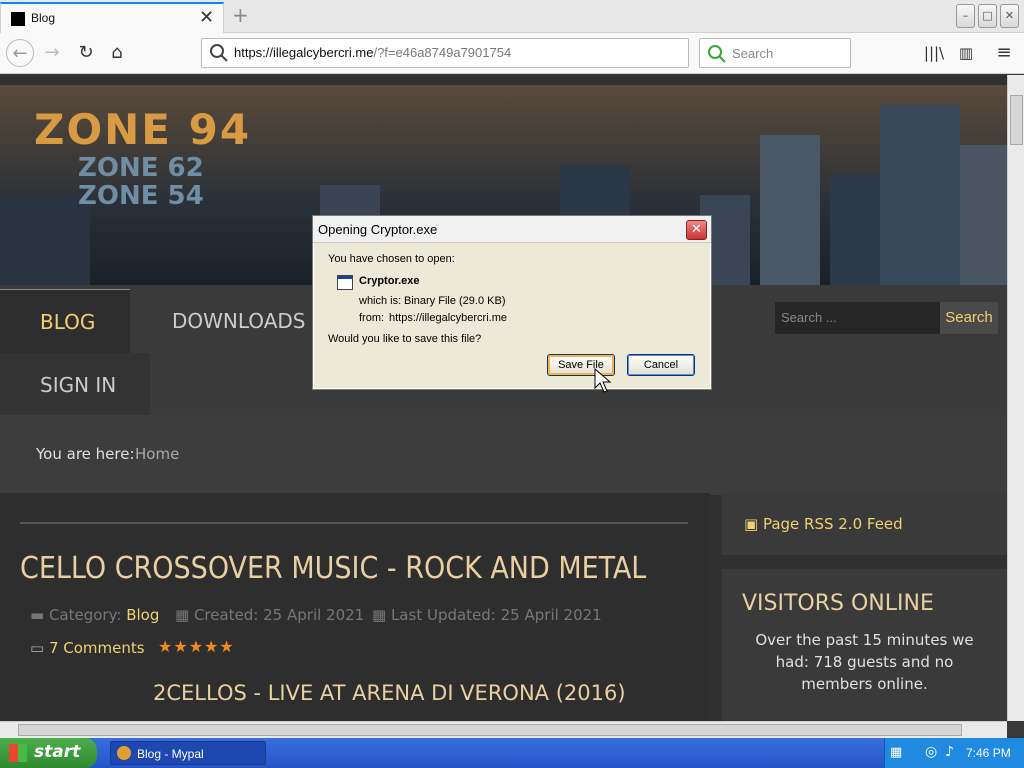 The image size is (1024, 768). Describe the element at coordinates (142, 615) in the screenshot. I see `category-link: Blog` at that location.